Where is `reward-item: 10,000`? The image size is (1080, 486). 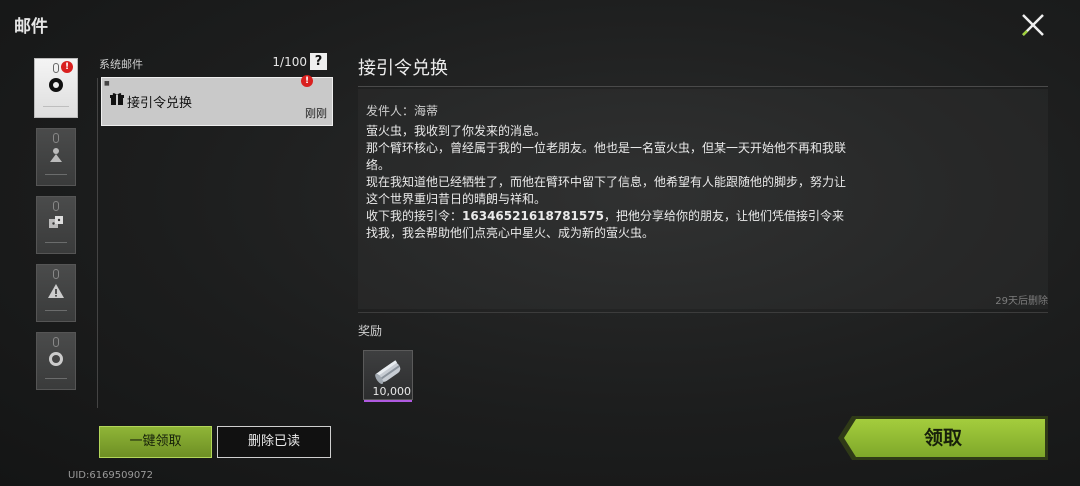
reward-item: 10,000 is located at coordinates (388, 376).